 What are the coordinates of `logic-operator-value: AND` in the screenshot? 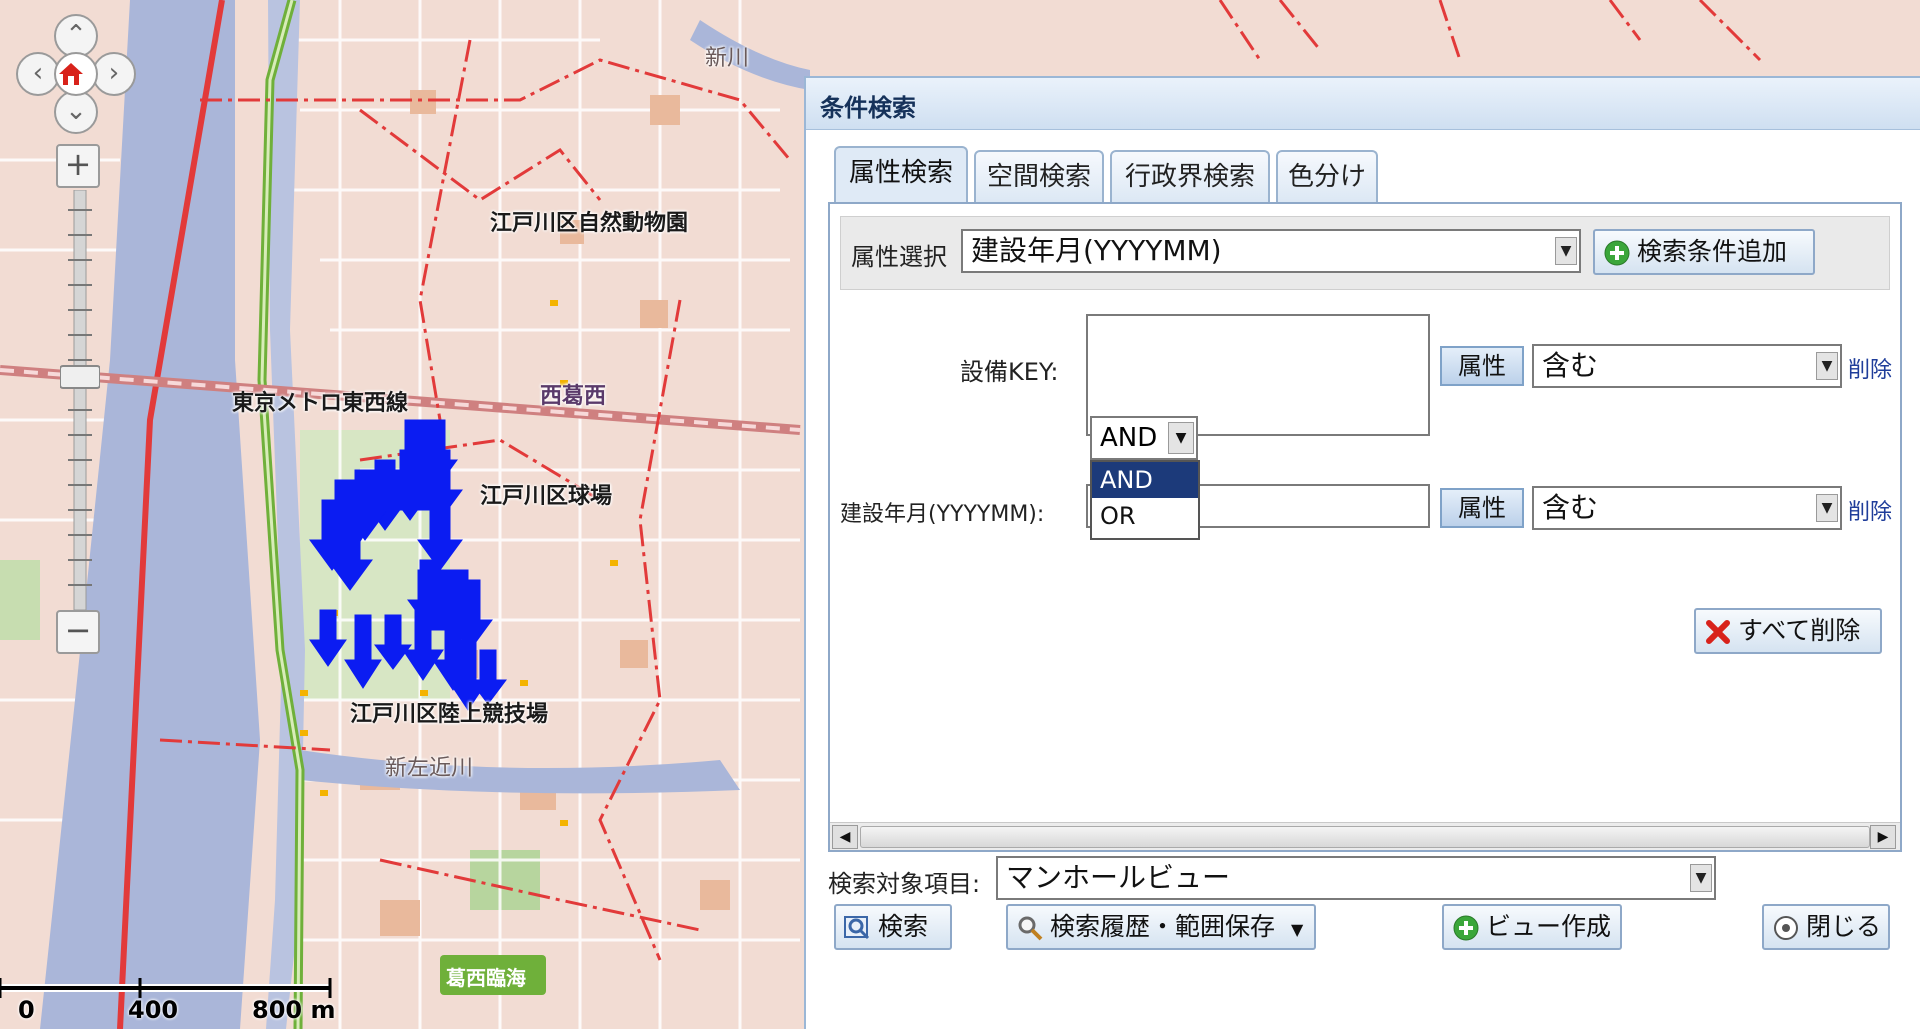 It's located at (1129, 438).